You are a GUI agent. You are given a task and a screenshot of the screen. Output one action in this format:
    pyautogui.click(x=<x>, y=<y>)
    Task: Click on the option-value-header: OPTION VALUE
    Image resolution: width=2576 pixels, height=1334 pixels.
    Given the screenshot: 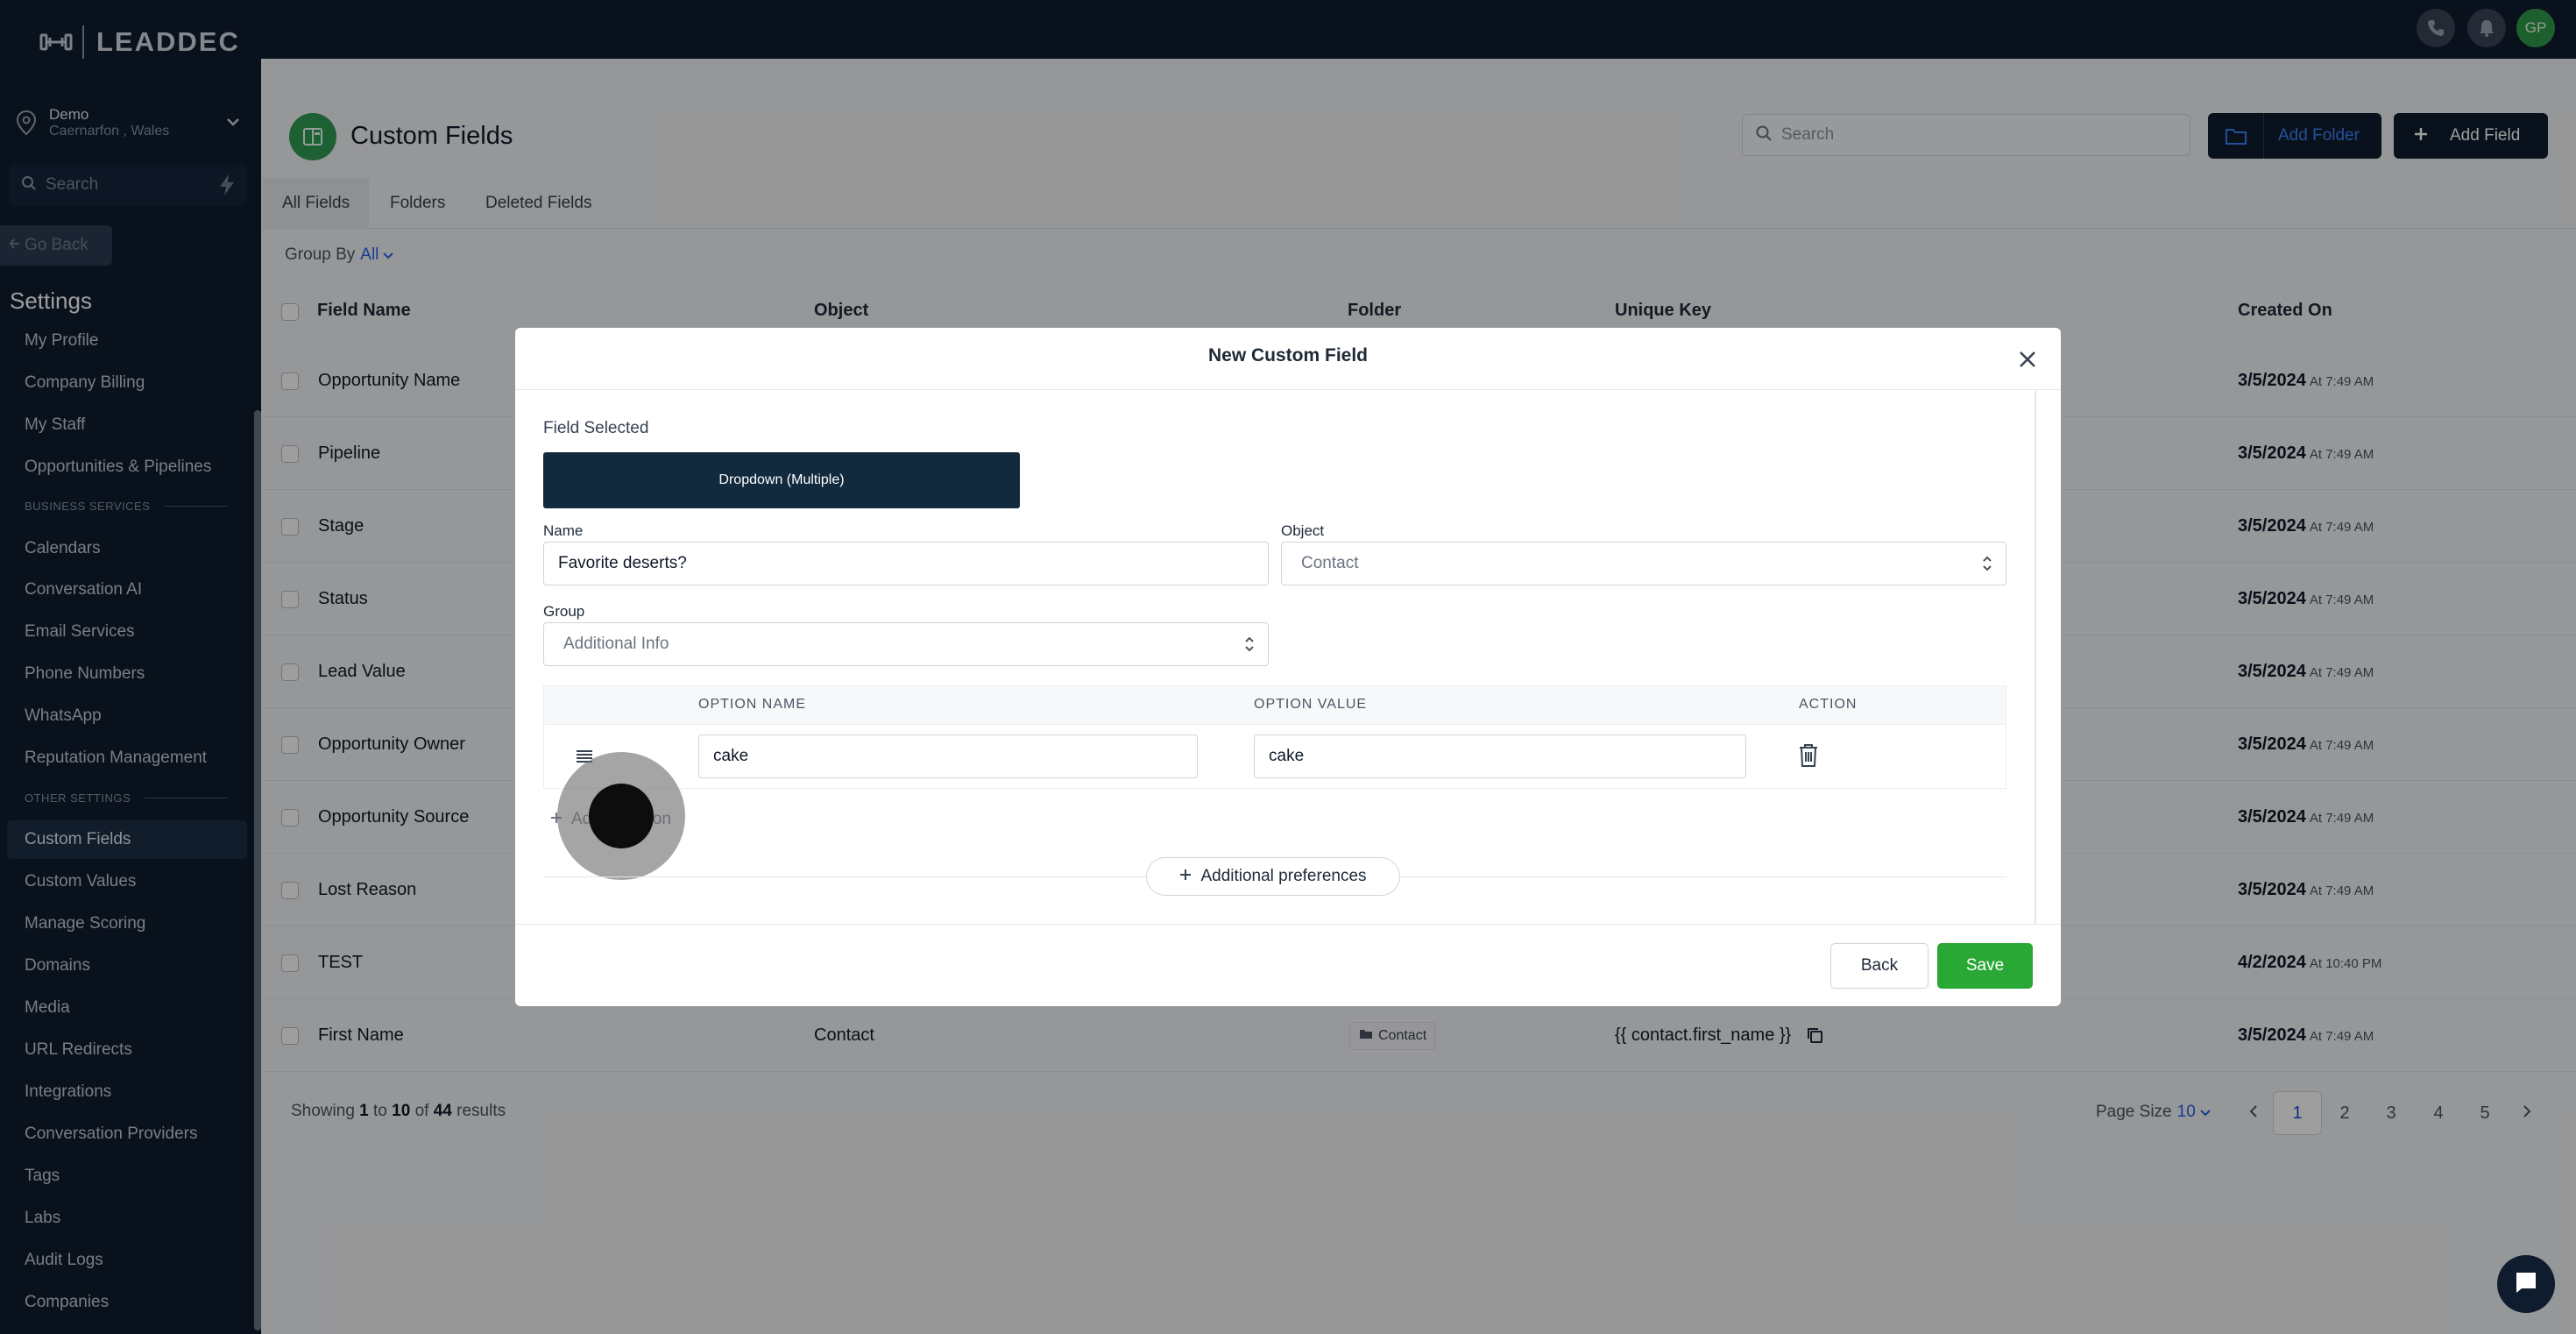 What is the action you would take?
    pyautogui.click(x=1311, y=704)
    